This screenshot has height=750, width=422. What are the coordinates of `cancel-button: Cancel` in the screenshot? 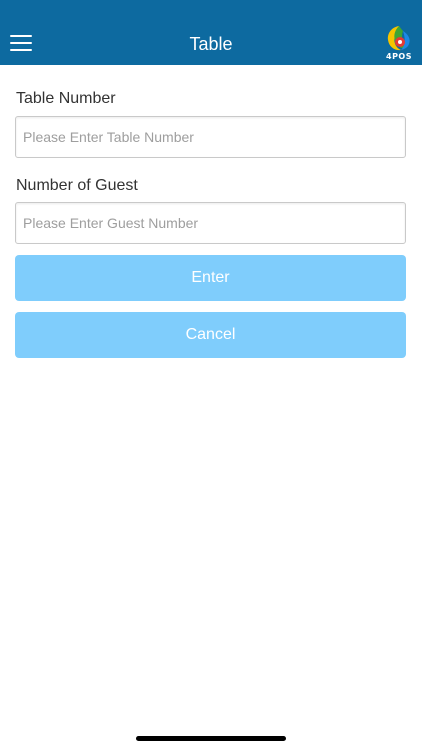 It's located at (210, 335).